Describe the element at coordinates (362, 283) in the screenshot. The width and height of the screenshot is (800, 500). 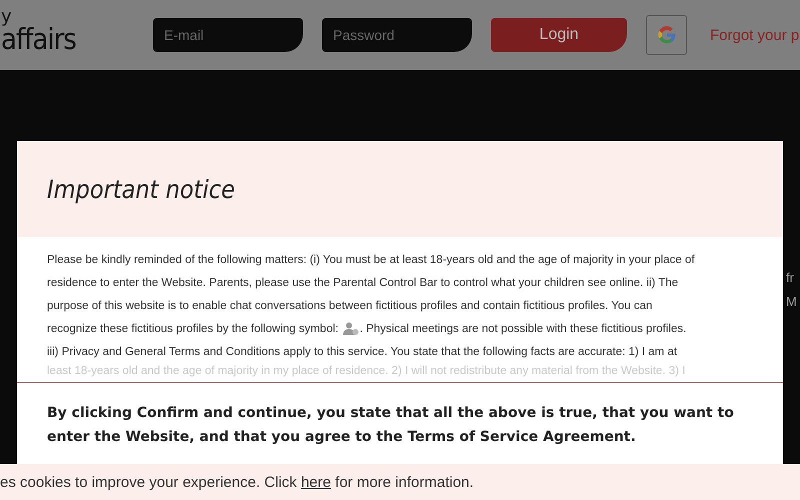
I see `notice-text: residence to enter the Website. Parents, please use the Parental Control Bar to control what your children see online. ii) The` at that location.